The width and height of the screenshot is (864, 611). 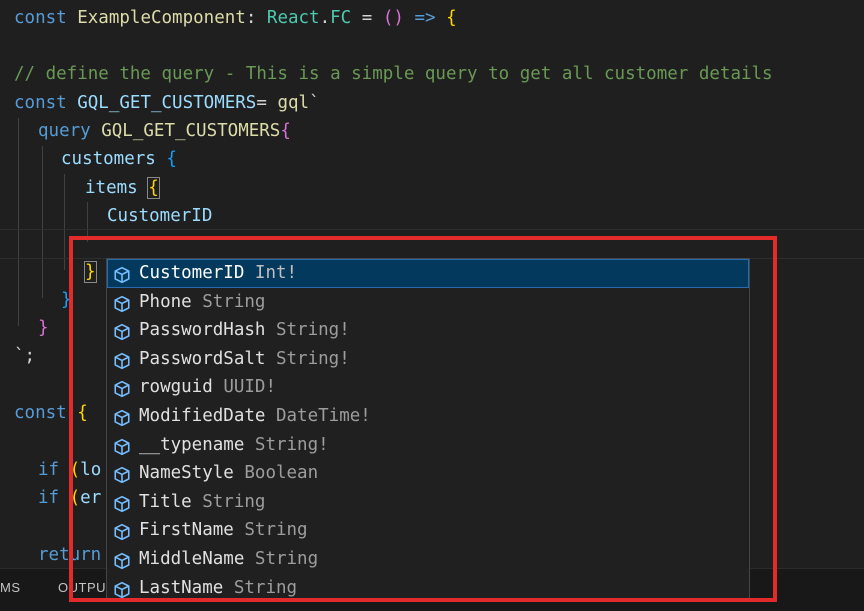 What do you see at coordinates (70, 498) in the screenshot?
I see `code-line-18: if (er` at bounding box center [70, 498].